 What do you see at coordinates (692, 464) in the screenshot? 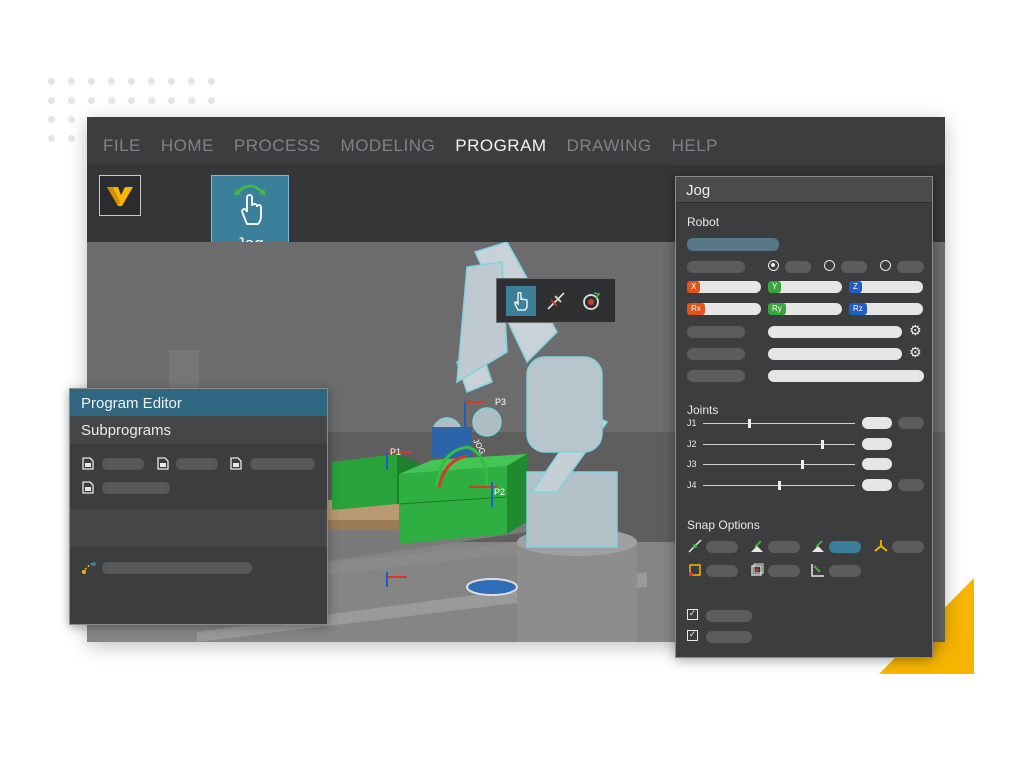
I see `joint-label: J3` at bounding box center [692, 464].